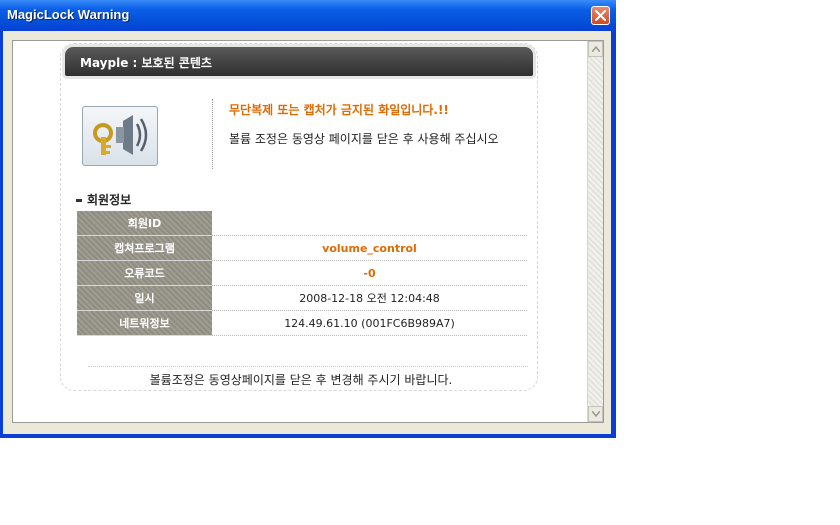 The image size is (840, 525). What do you see at coordinates (369, 248) in the screenshot?
I see `row-value: volume_control` at bounding box center [369, 248].